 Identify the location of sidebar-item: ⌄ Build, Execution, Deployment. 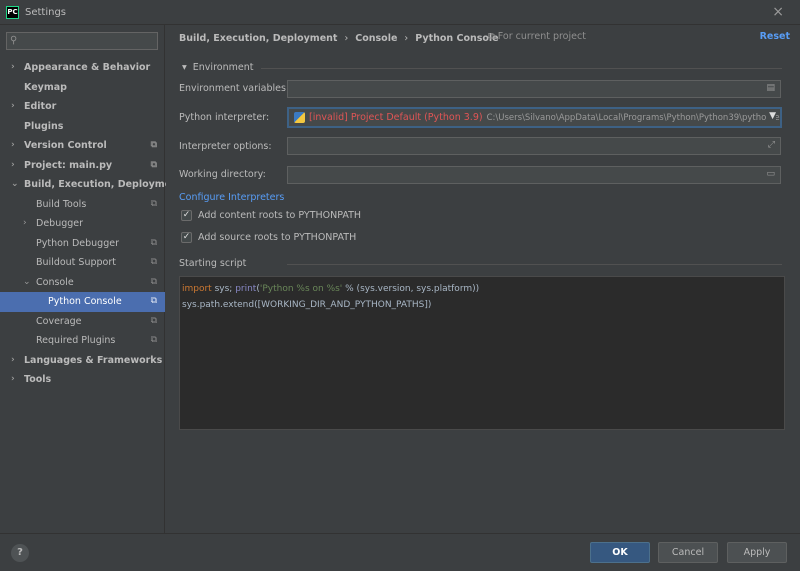
(91, 185).